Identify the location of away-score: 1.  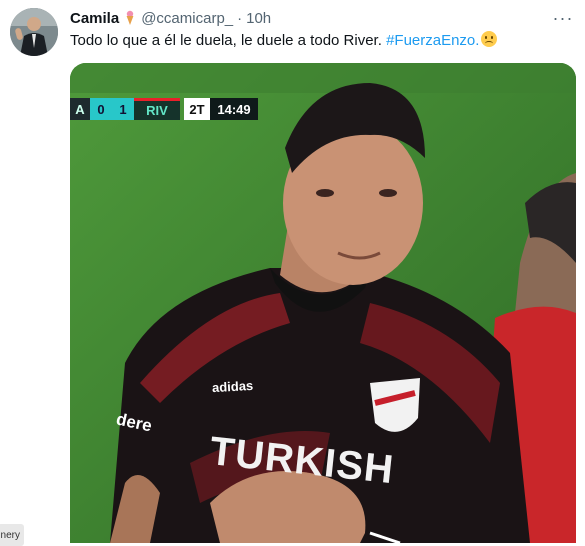
(123, 109).